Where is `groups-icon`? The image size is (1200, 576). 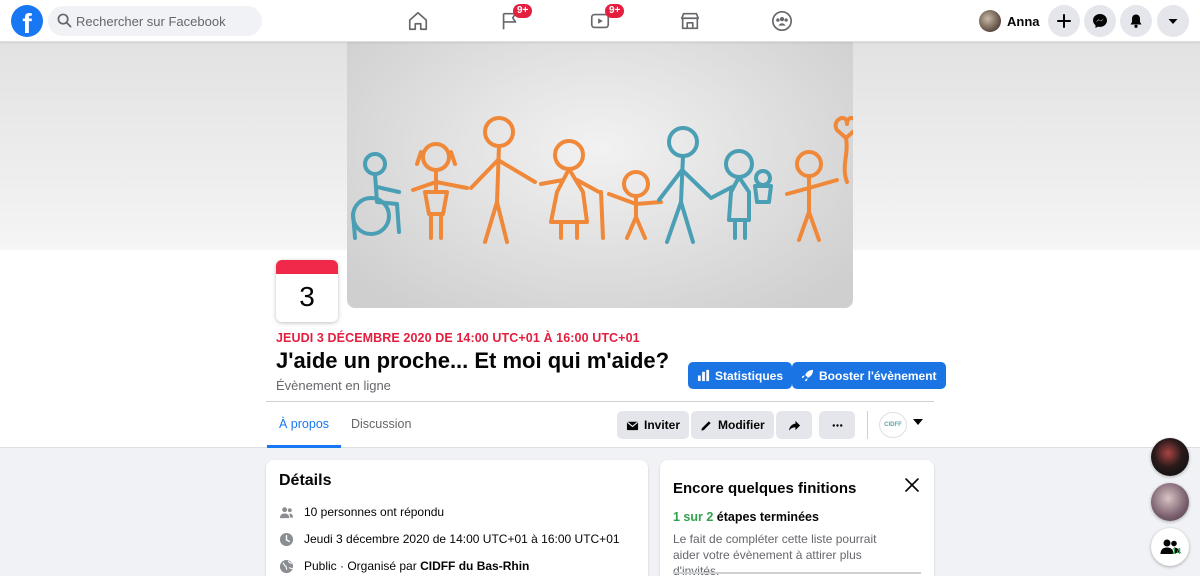 groups-icon is located at coordinates (782, 21).